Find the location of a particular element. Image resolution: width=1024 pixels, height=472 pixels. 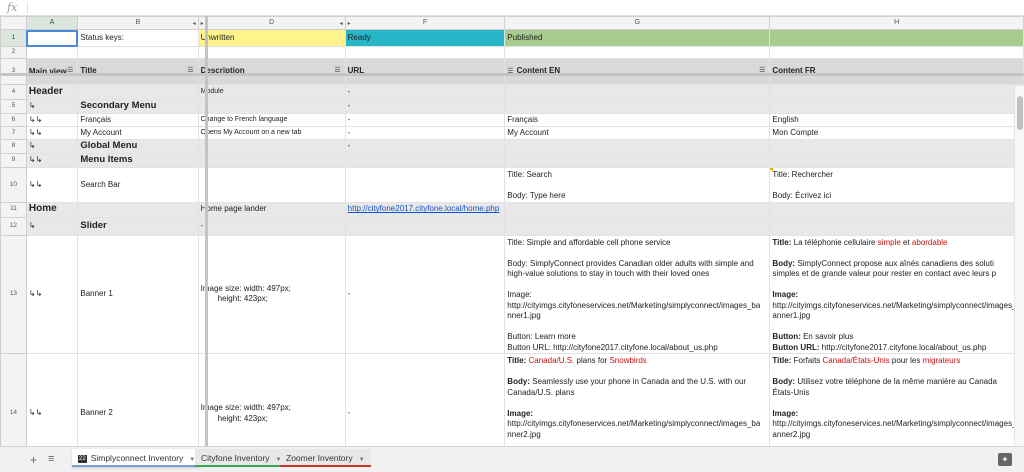

column-header-g: G is located at coordinates (637, 23).